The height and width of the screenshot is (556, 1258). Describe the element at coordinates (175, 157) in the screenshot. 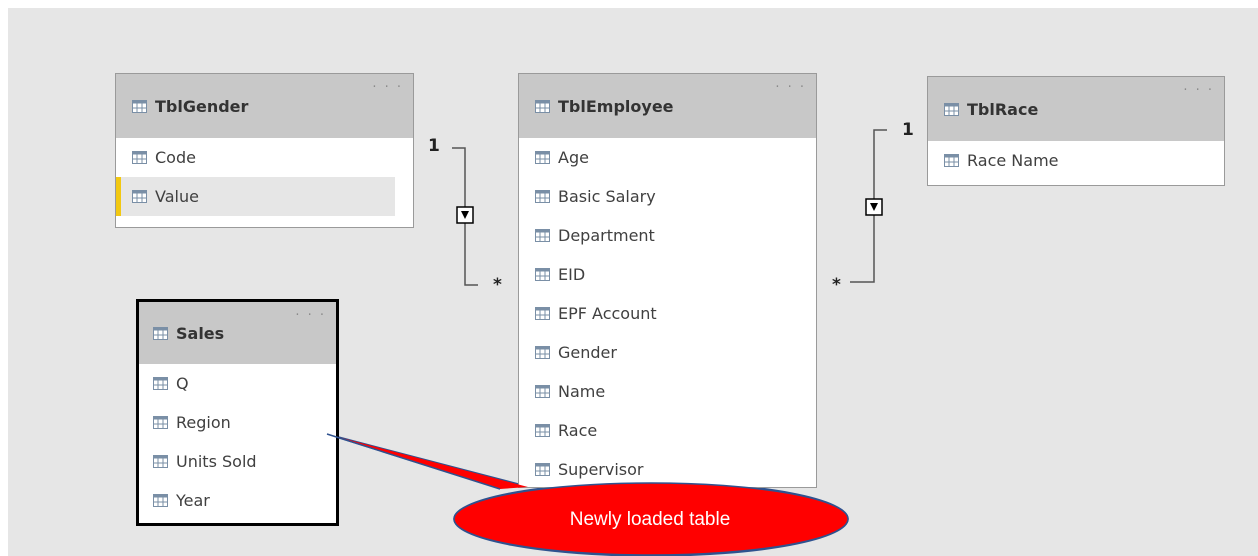

I see `field-label: Code` at that location.